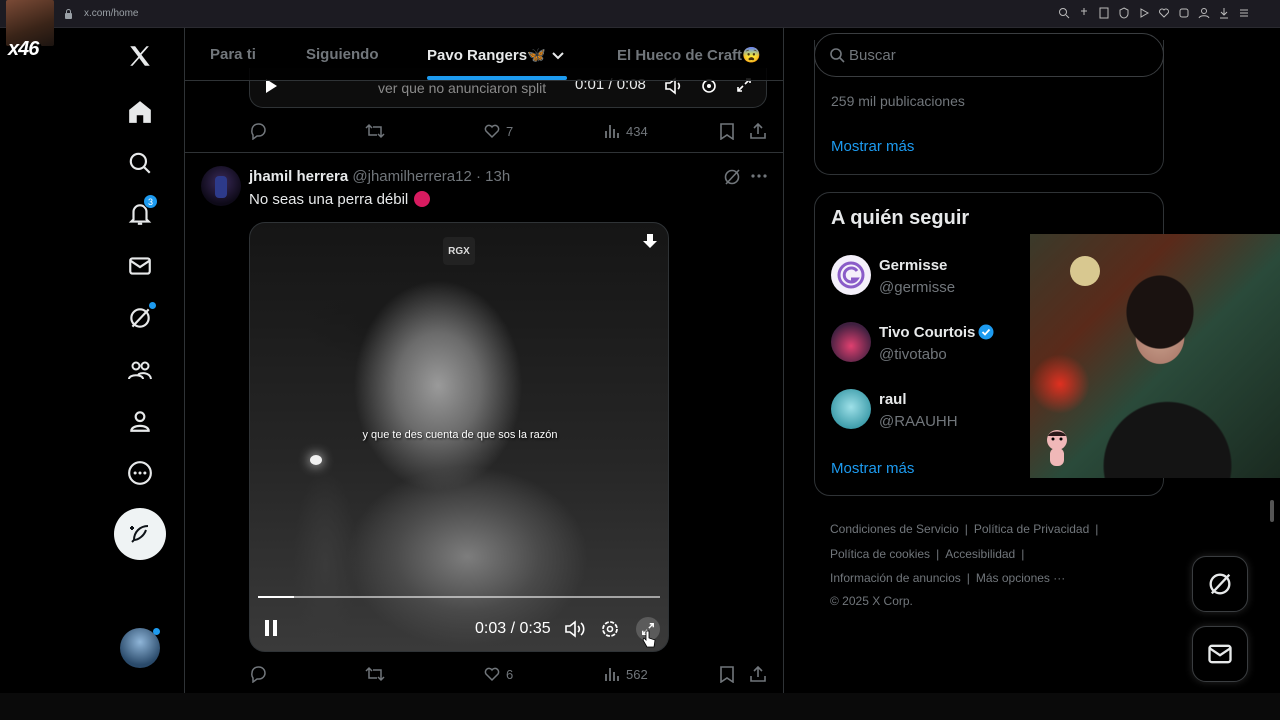 The height and width of the screenshot is (720, 1280). What do you see at coordinates (880, 554) in the screenshot?
I see `footer-link: Política de cookies` at bounding box center [880, 554].